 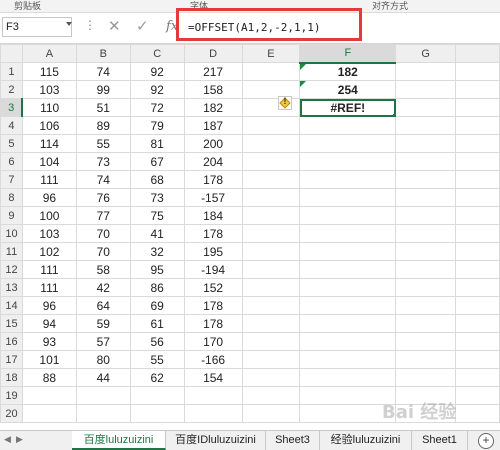 What do you see at coordinates (49, 143) in the screenshot?
I see `cell-a5: 114` at bounding box center [49, 143].